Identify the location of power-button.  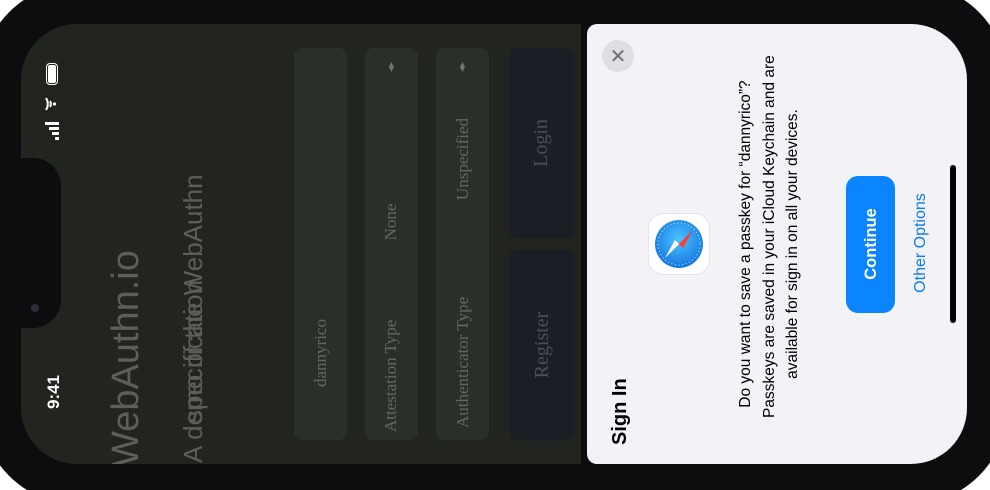
(354, 2).